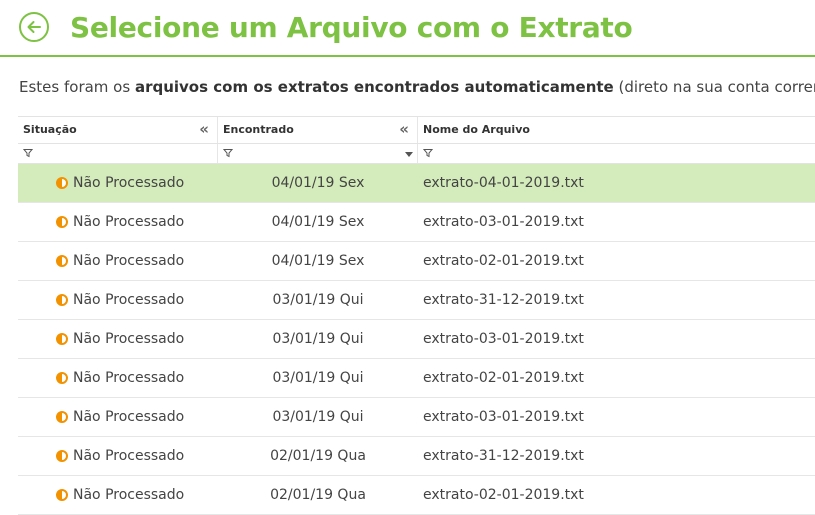 Image resolution: width=815 pixels, height=515 pixels. I want to click on chevron-down-icon, so click(409, 154).